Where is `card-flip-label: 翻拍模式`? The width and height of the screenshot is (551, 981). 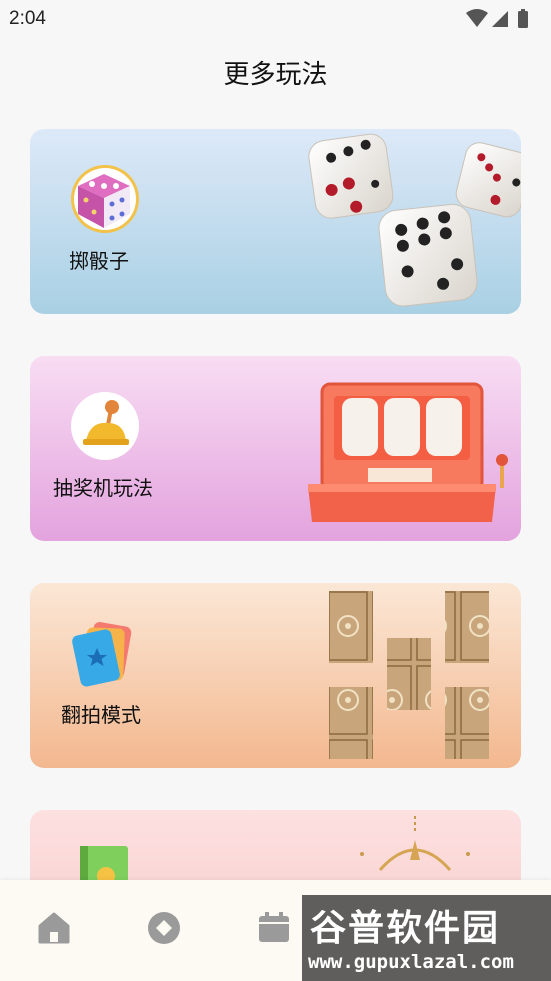 card-flip-label: 翻拍模式 is located at coordinates (101, 715).